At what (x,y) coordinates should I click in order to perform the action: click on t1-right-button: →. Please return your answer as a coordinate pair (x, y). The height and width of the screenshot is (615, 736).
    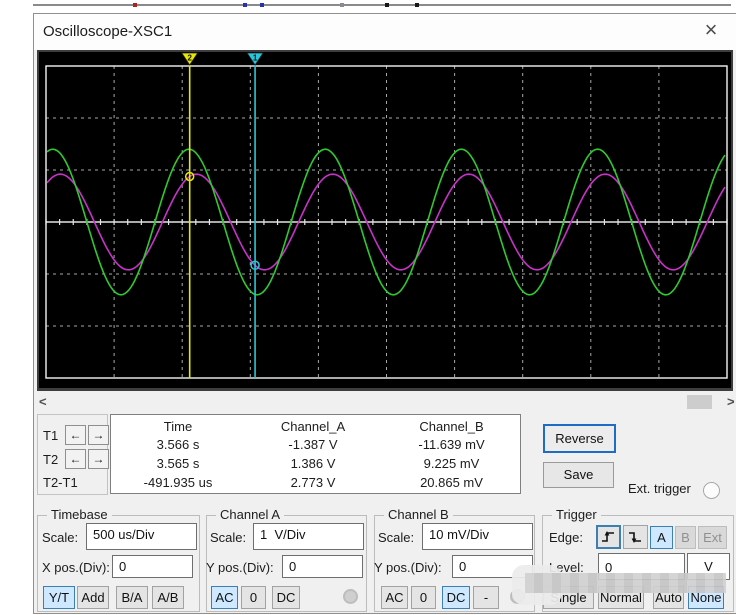
    Looking at the image, I should click on (98, 435).